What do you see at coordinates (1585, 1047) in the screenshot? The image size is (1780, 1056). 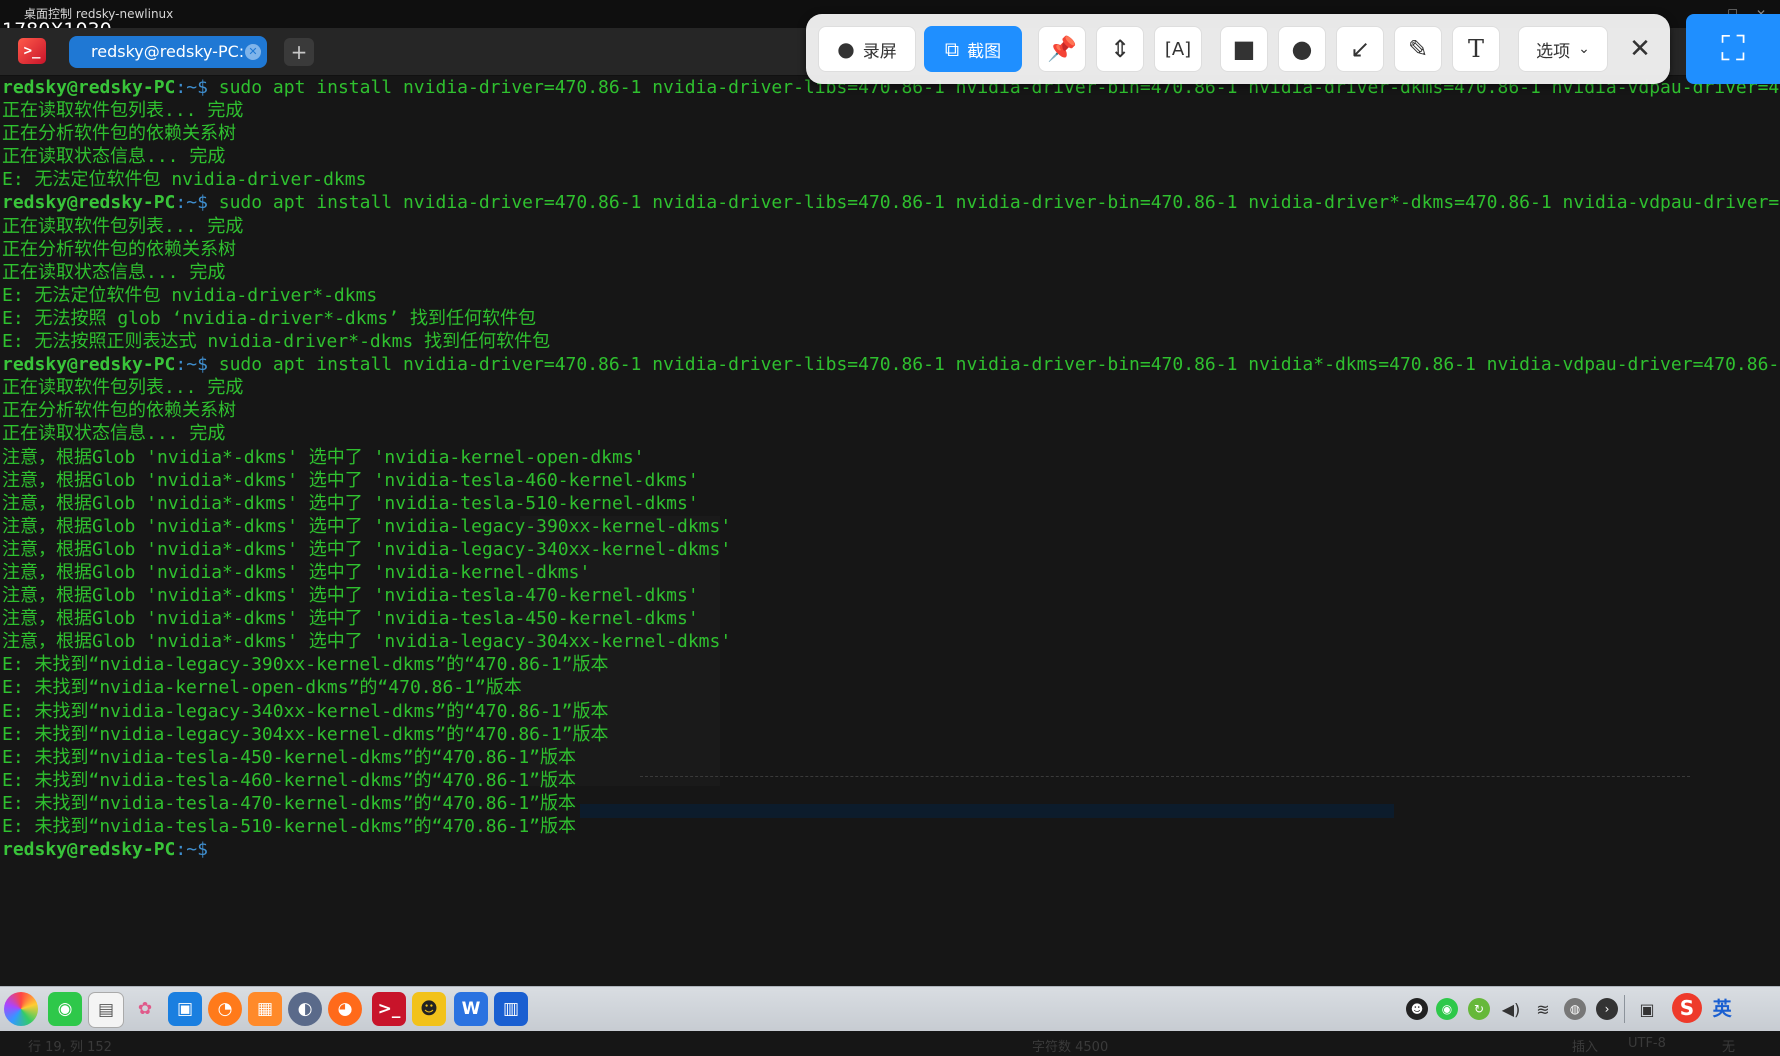 I see `status-mode: 插入` at bounding box center [1585, 1047].